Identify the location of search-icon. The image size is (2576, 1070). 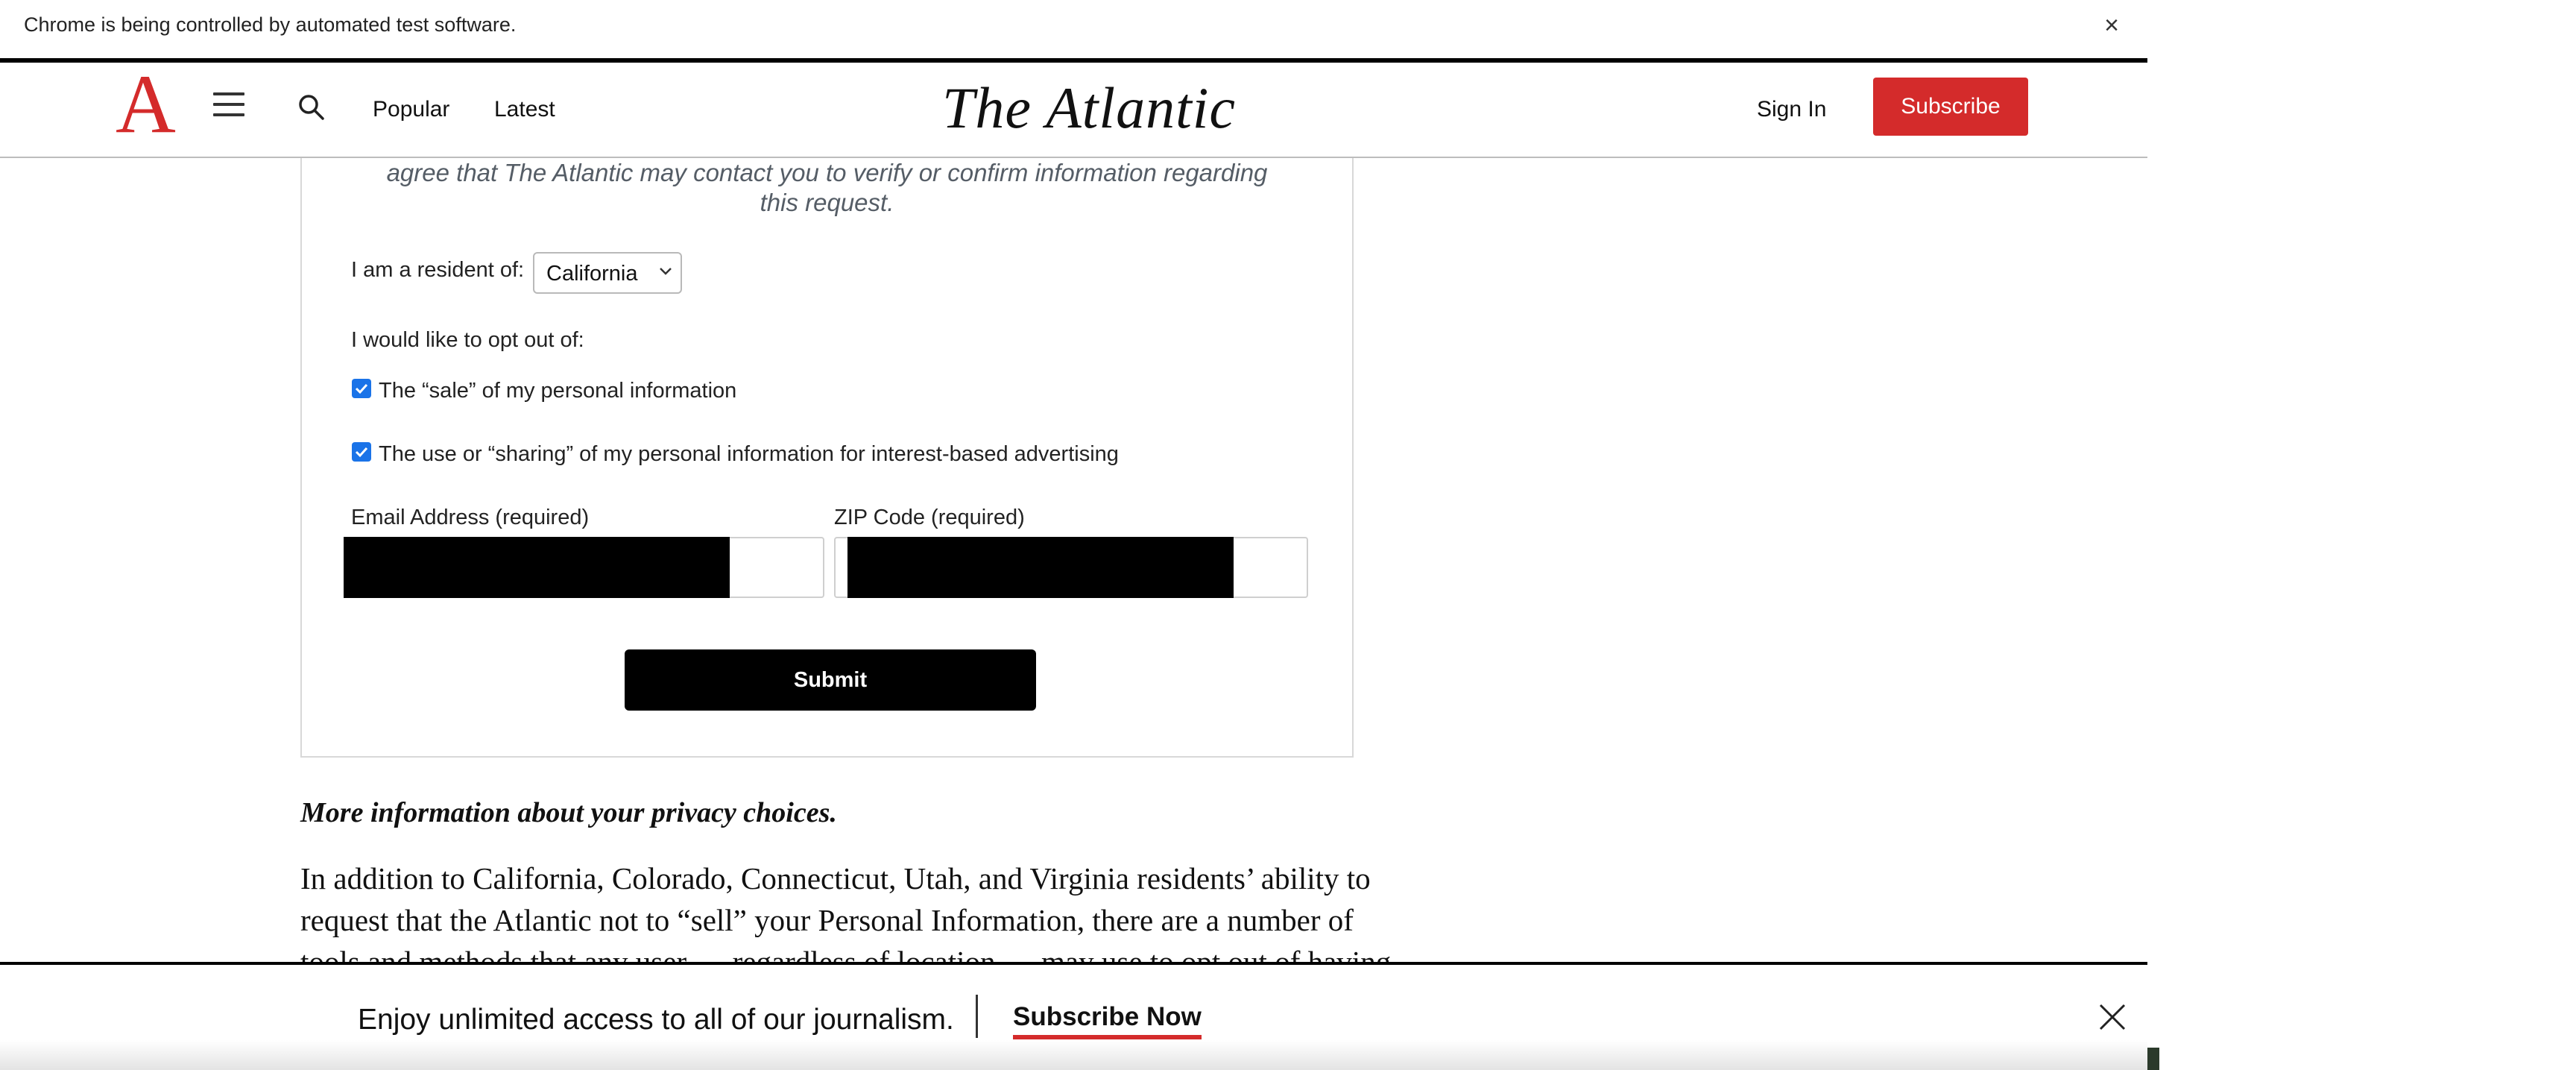
(311, 107).